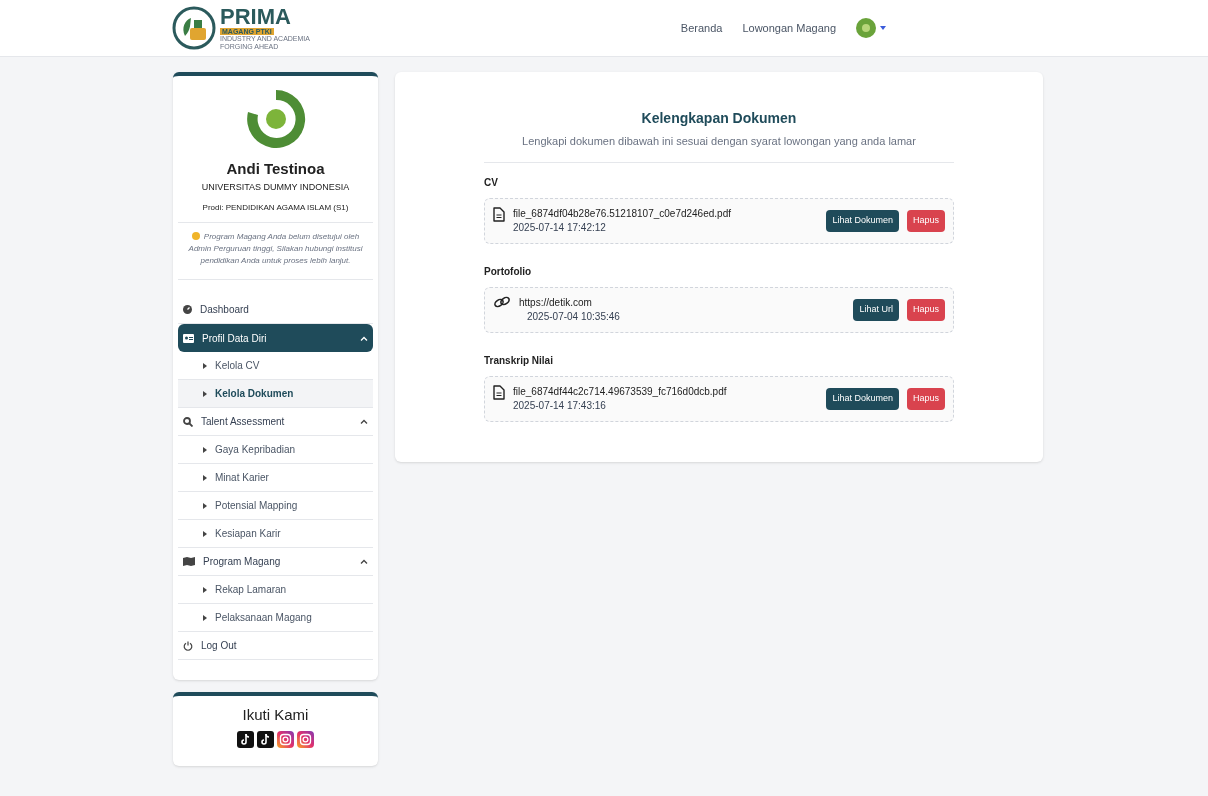 This screenshot has width=1208, height=796. I want to click on document-name: https://detik.com, so click(556, 302).